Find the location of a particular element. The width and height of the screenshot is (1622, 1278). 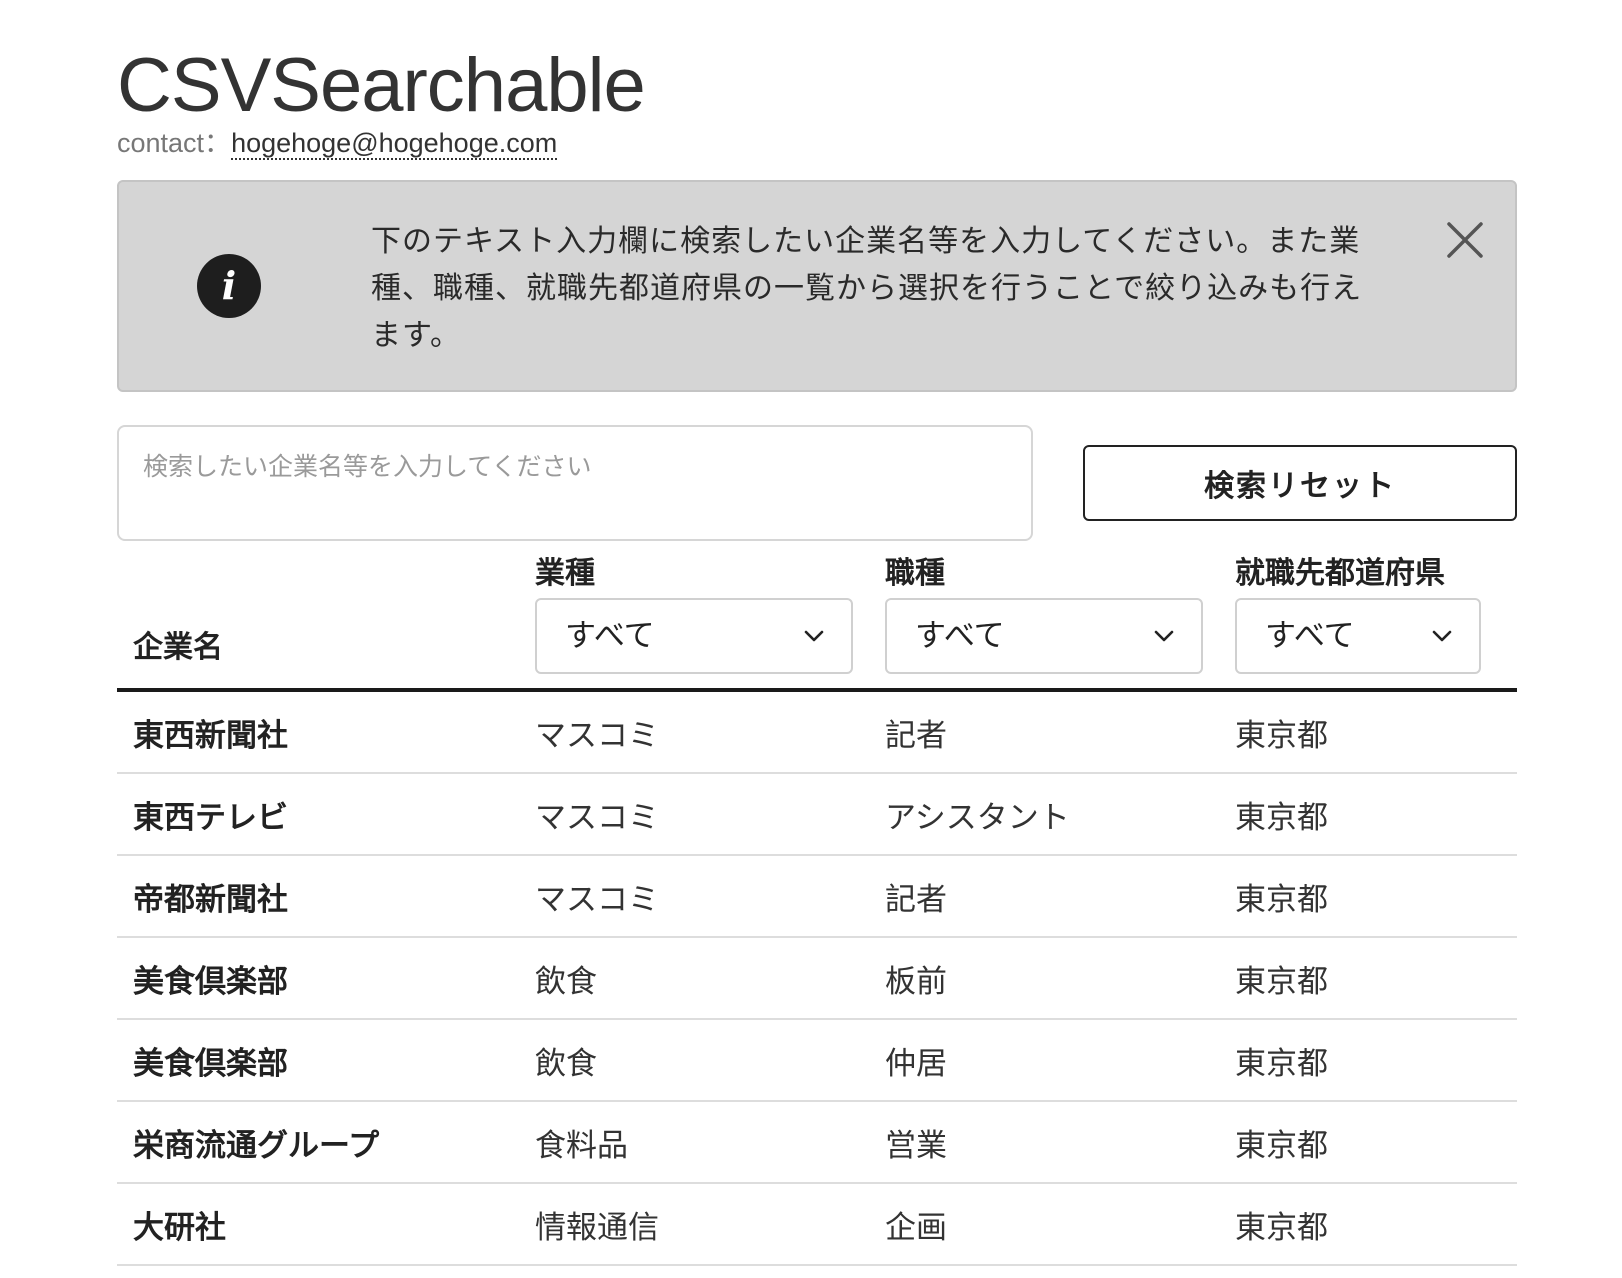

table-header-row: 企業名 業種 すべて 職種 すべて 就職先都道府県 すべて is located at coordinates (817, 624).